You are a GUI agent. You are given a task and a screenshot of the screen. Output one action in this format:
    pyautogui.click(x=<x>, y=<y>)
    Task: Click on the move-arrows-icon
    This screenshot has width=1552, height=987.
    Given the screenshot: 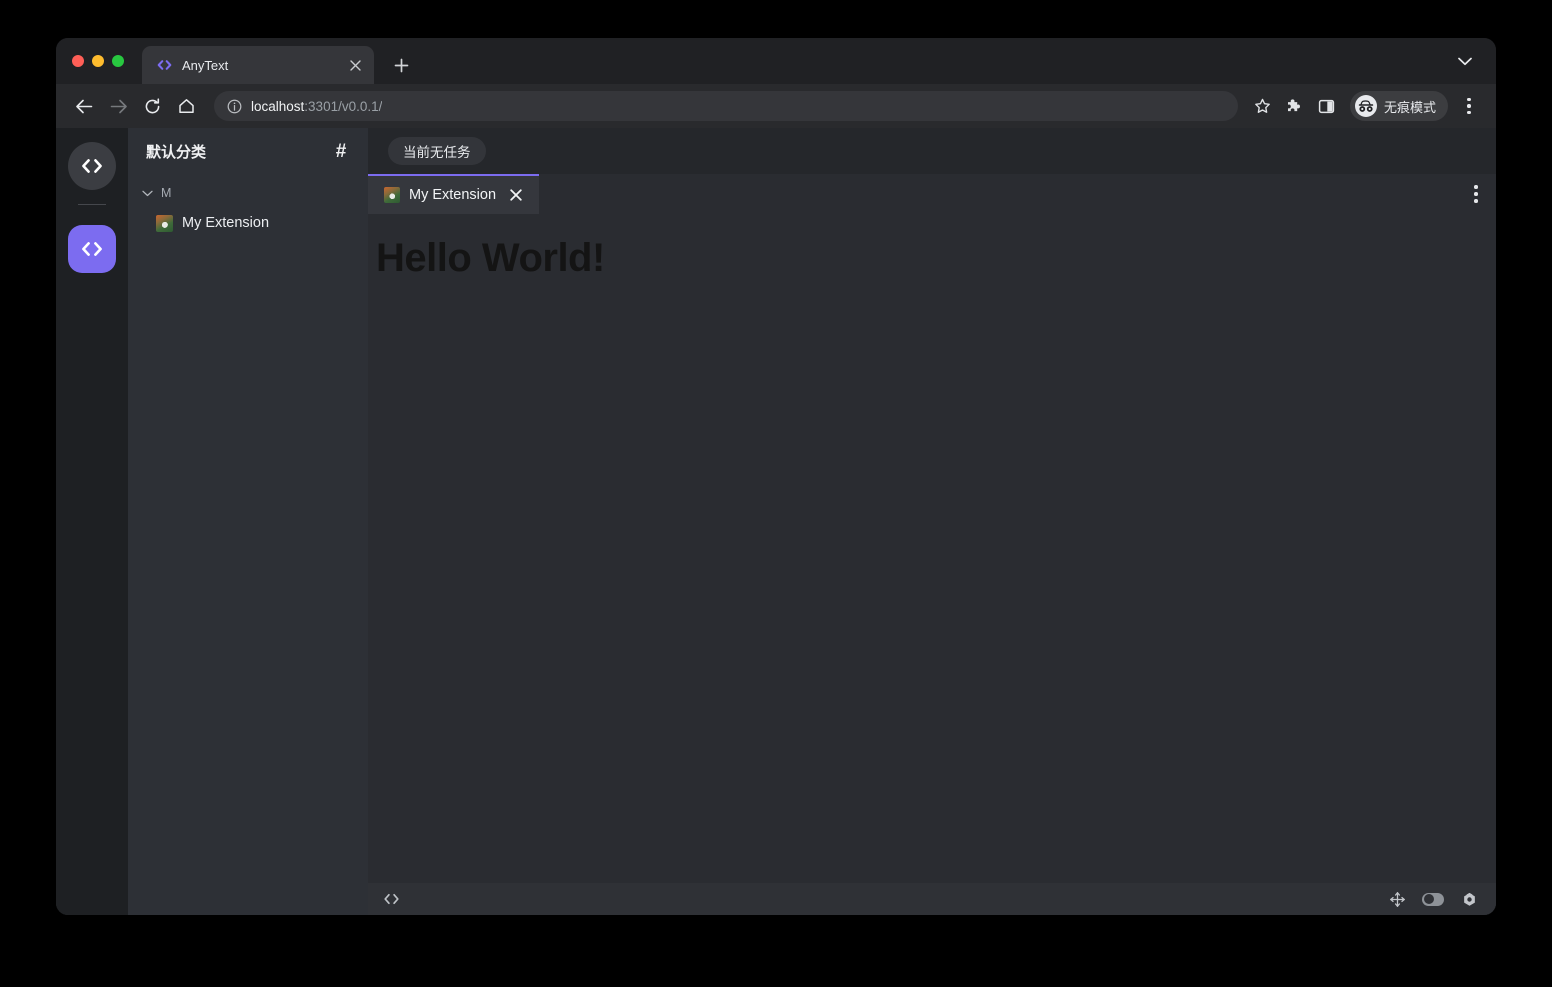 What is the action you would take?
    pyautogui.click(x=1397, y=899)
    